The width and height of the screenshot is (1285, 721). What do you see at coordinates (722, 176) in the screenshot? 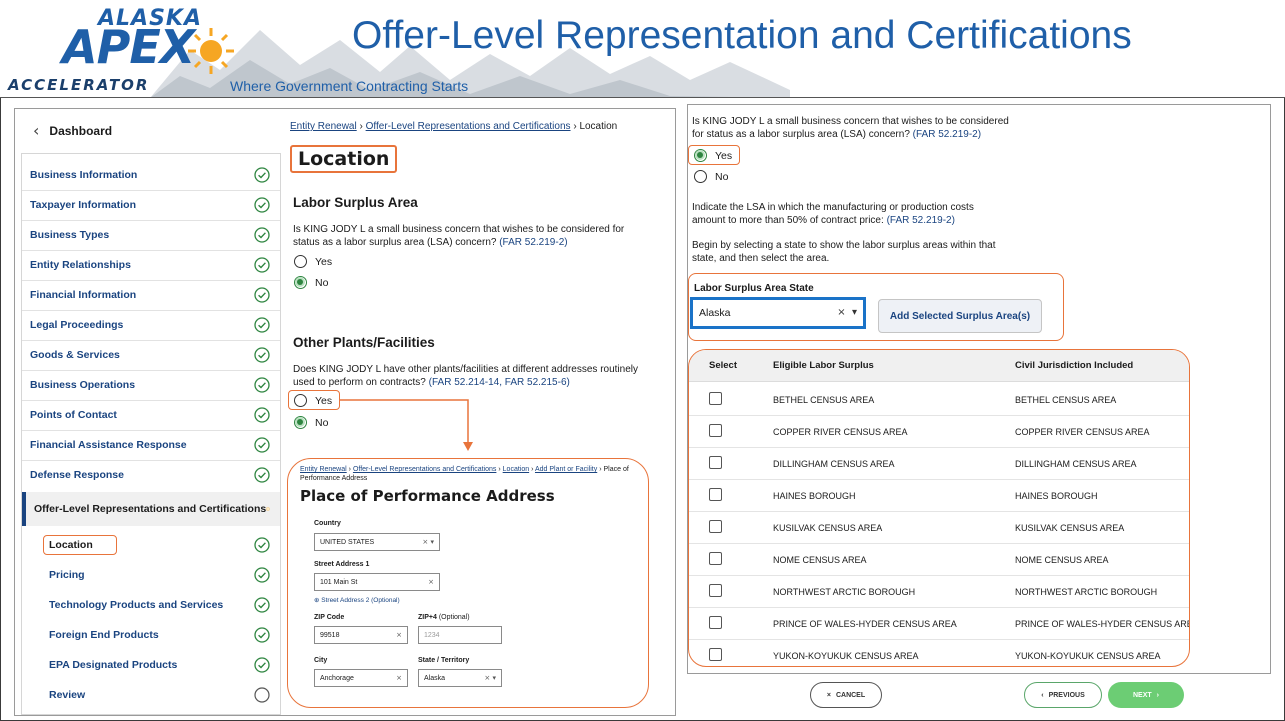
I see `radio-label: No` at bounding box center [722, 176].